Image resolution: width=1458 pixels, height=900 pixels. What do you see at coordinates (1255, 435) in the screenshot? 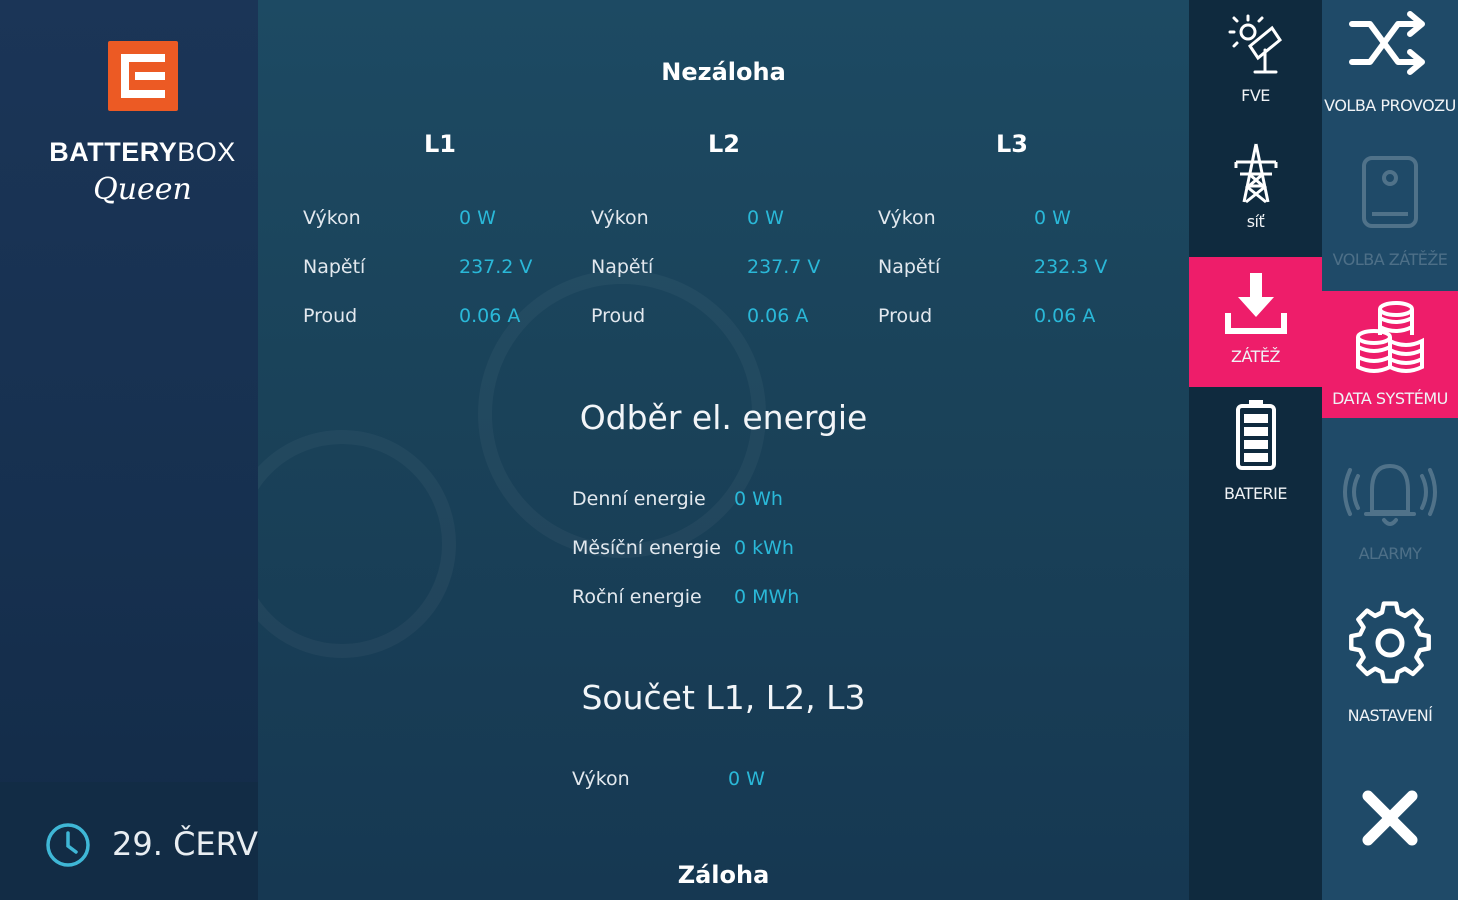
I see `battery-icon` at bounding box center [1255, 435].